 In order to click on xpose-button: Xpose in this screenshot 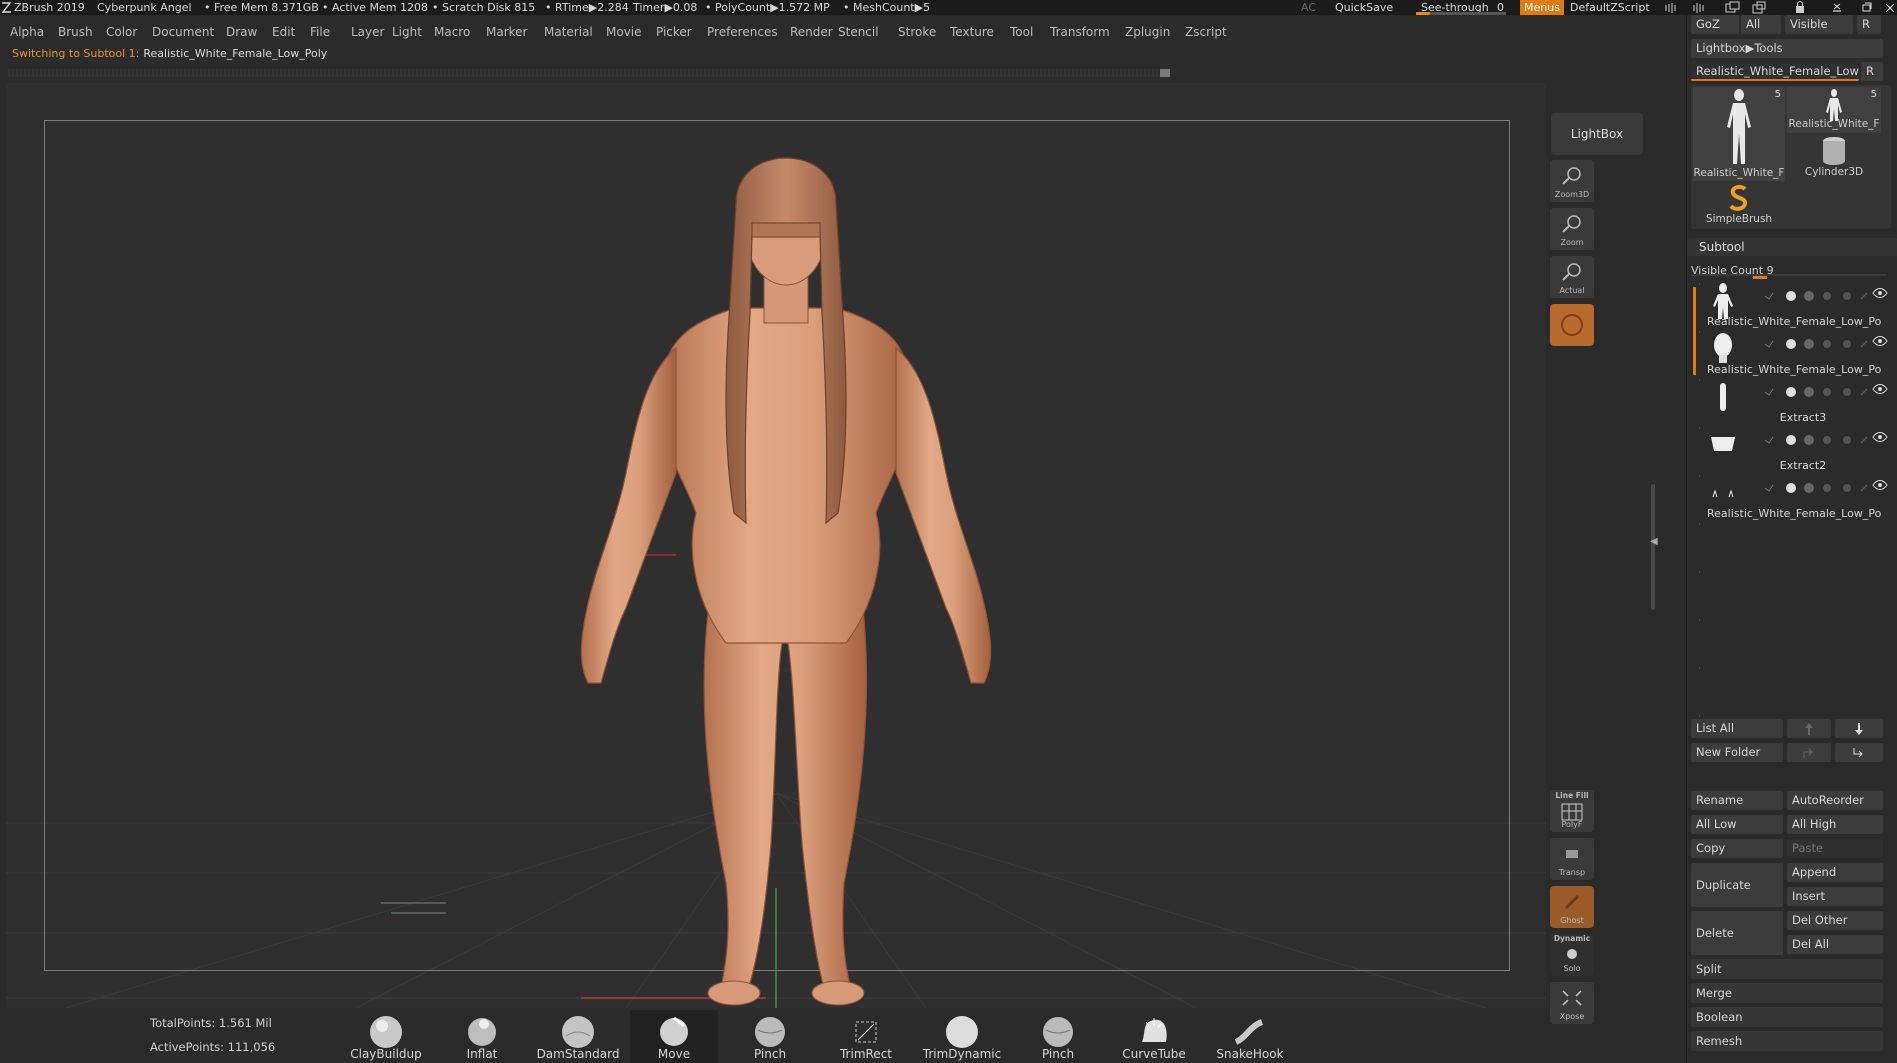, I will do `click(1572, 1003)`.